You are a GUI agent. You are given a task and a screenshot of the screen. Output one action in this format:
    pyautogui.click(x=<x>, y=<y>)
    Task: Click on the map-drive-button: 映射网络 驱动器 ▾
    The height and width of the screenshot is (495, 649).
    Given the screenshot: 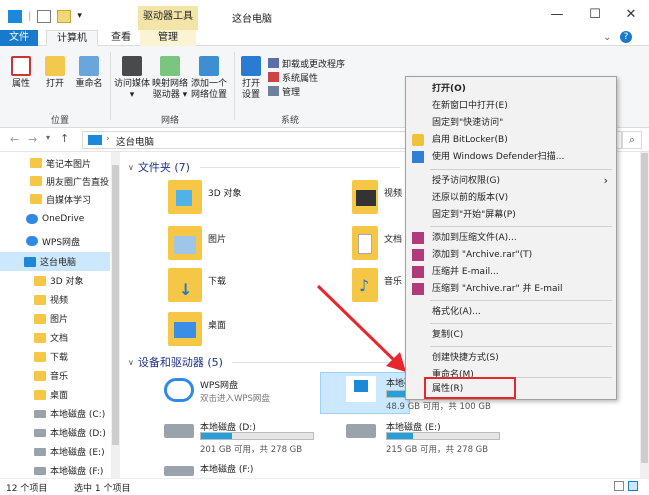 What is the action you would take?
    pyautogui.click(x=170, y=78)
    